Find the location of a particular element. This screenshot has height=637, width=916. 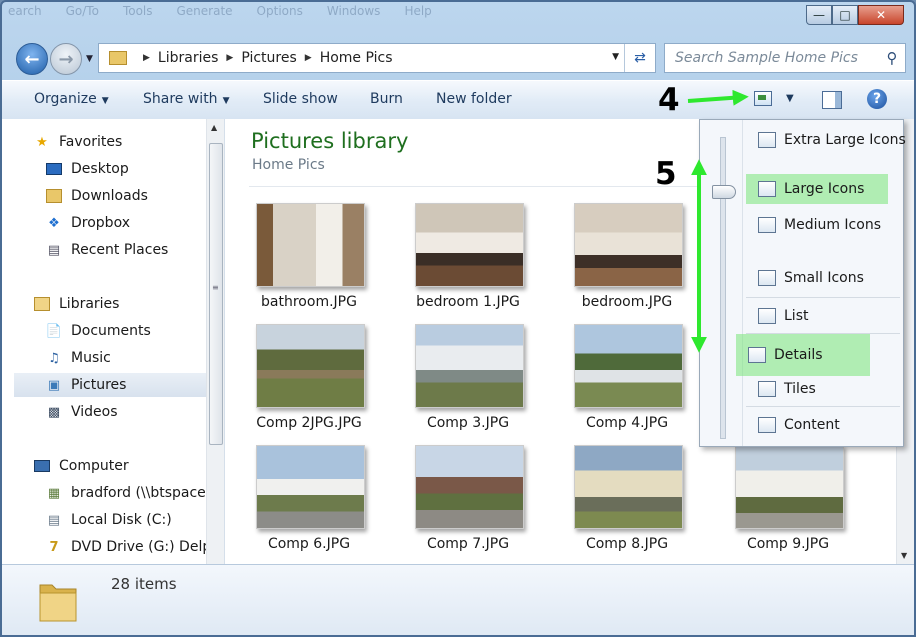

view-label: Small Icons is located at coordinates (824, 278).